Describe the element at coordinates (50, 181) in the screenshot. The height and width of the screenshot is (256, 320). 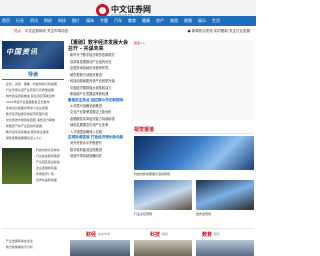
I see `list-item: · 合作共赢新篇章` at that location.